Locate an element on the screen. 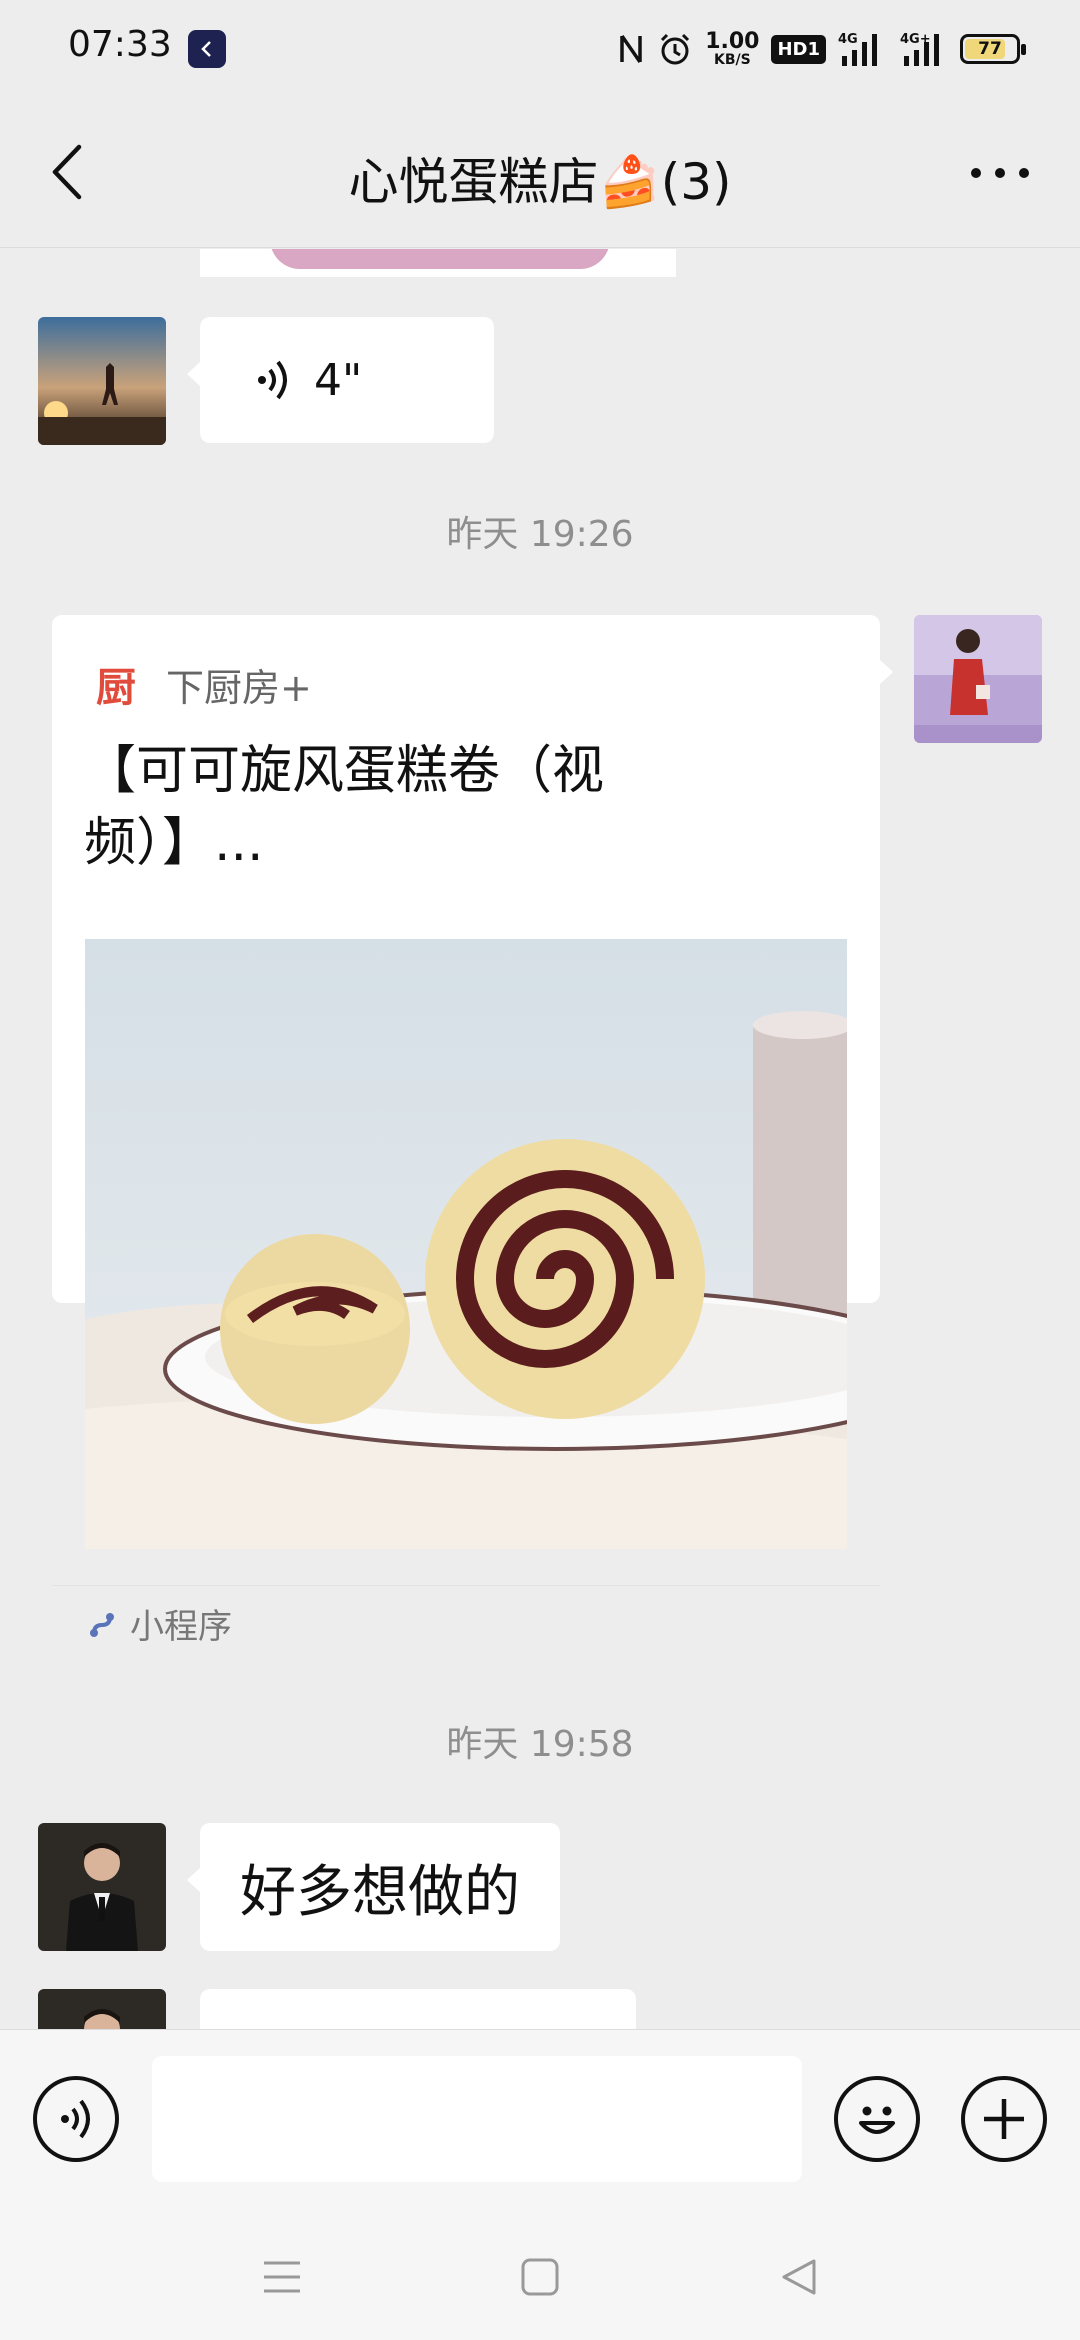 The height and width of the screenshot is (2340, 1080). text-message-bubble is located at coordinates (418, 2009).